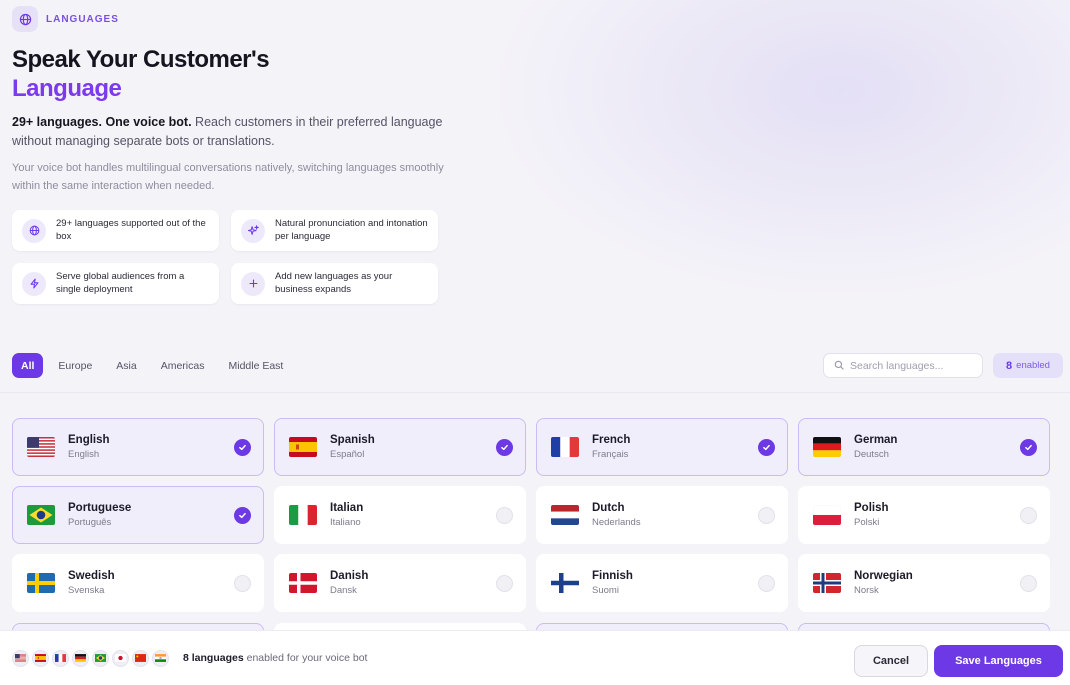  I want to click on language-native-name: Español, so click(347, 454).